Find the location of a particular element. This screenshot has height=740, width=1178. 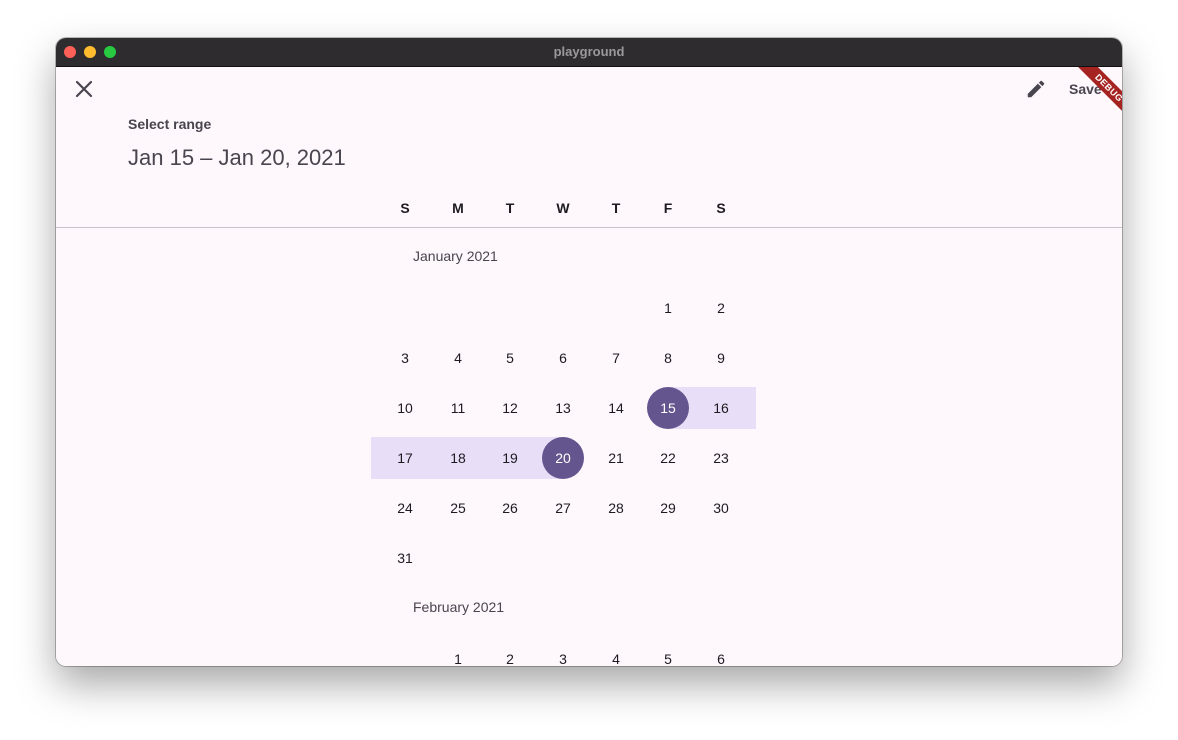

window-title: playground is located at coordinates (589, 51).